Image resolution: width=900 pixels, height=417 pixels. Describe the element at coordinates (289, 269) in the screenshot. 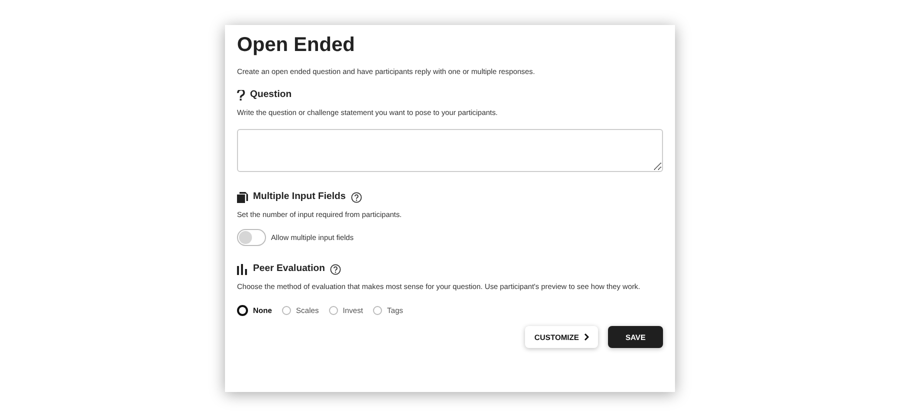

I see `section-heading: Peer Evaluation` at that location.